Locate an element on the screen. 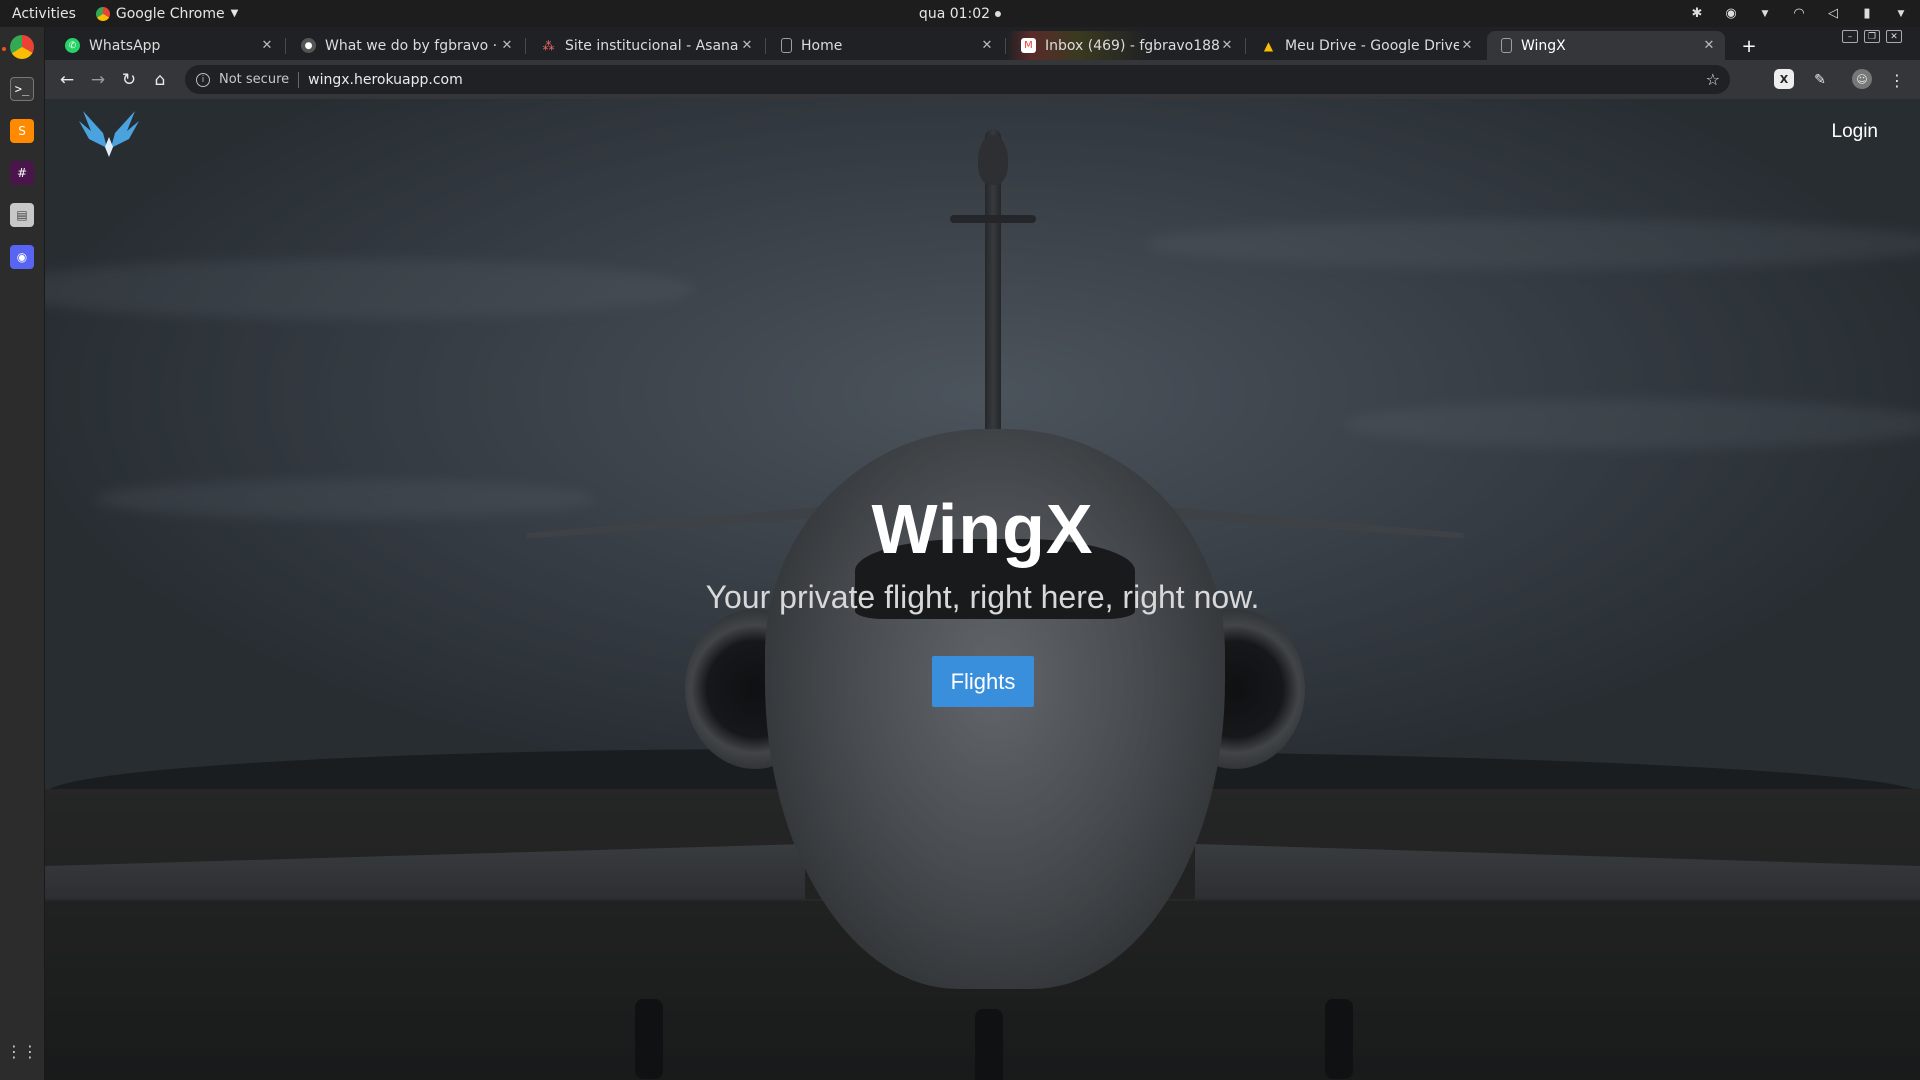 This screenshot has width=1920, height=1080. minimize-icon: – is located at coordinates (1850, 36).